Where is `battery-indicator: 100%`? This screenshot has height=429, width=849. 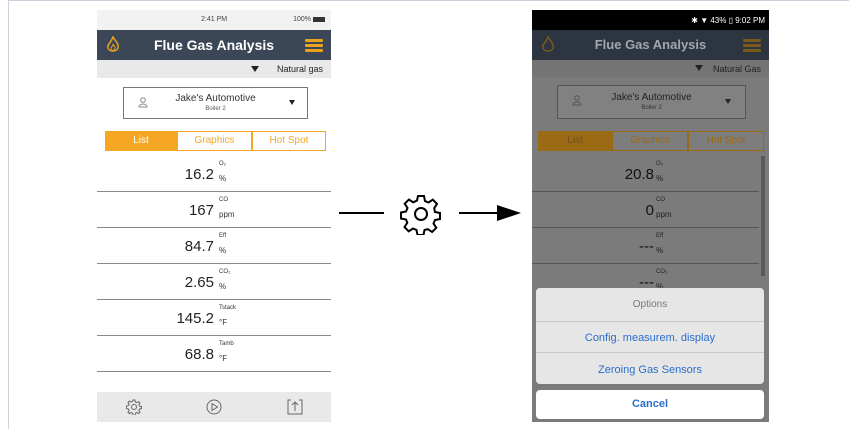 battery-indicator: 100% is located at coordinates (309, 19).